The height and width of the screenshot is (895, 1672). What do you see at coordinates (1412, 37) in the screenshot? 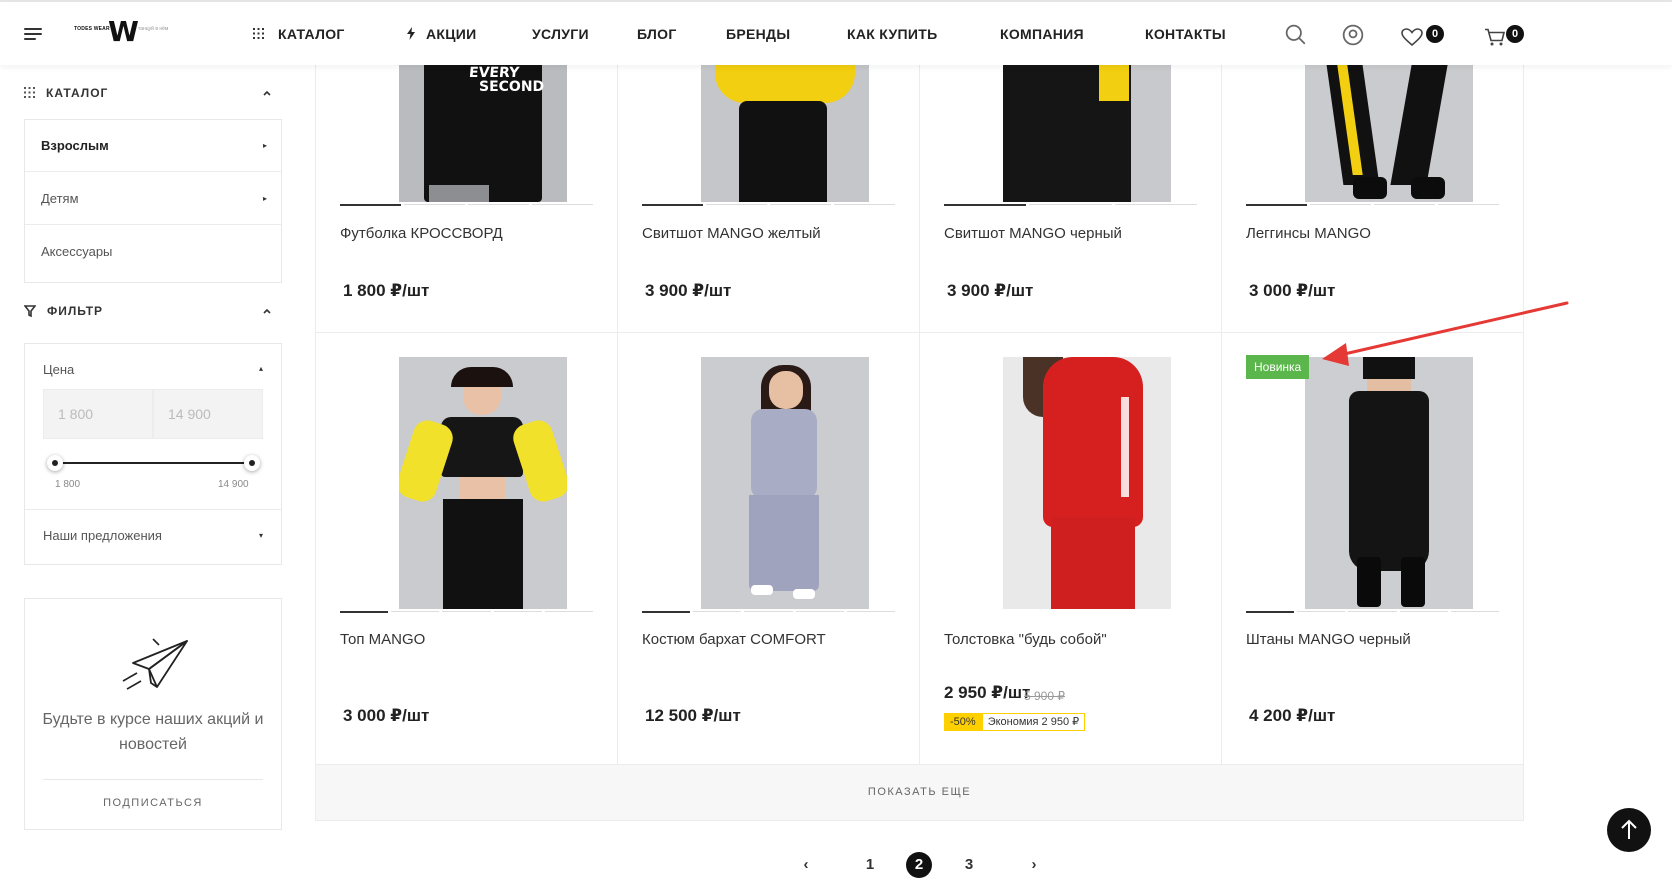
I see `heart-icon` at bounding box center [1412, 37].